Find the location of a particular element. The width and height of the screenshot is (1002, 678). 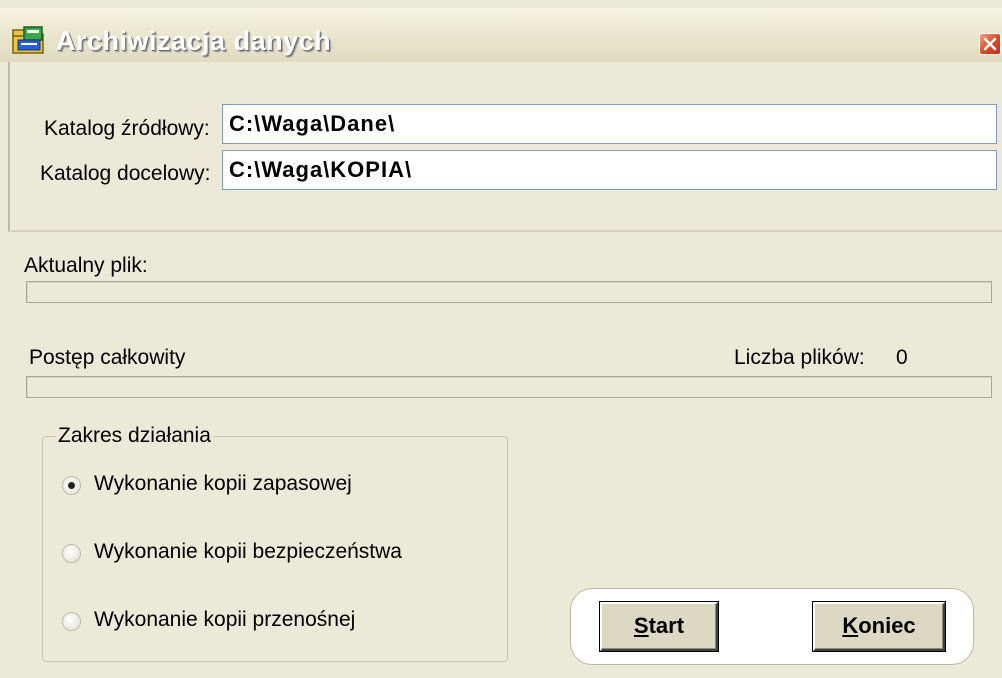

target-directory-field: C:\Waga\KOPIA\ is located at coordinates (609, 170).